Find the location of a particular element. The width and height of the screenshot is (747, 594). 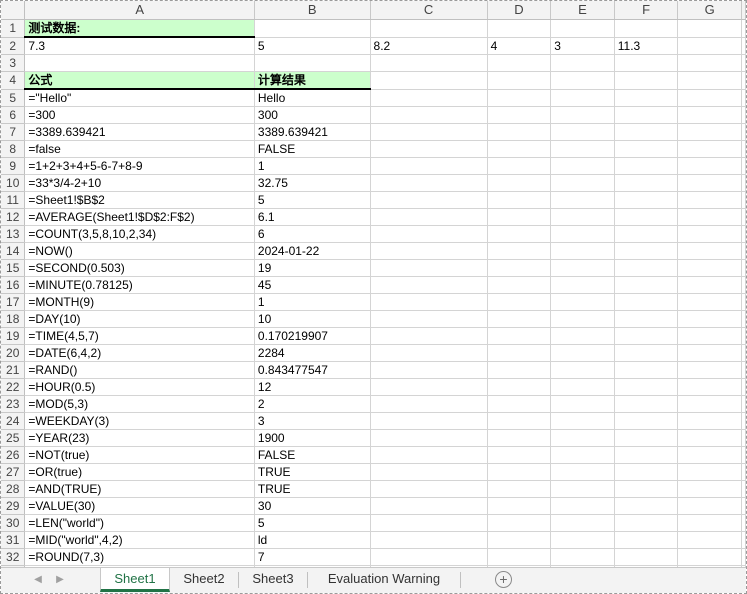

cell-e7 is located at coordinates (582, 132).